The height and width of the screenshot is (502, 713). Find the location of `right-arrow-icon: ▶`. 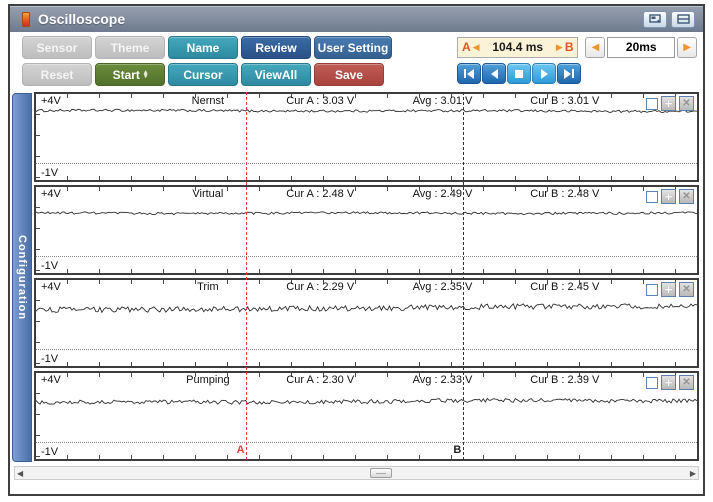

right-arrow-icon: ▶ is located at coordinates (687, 47).